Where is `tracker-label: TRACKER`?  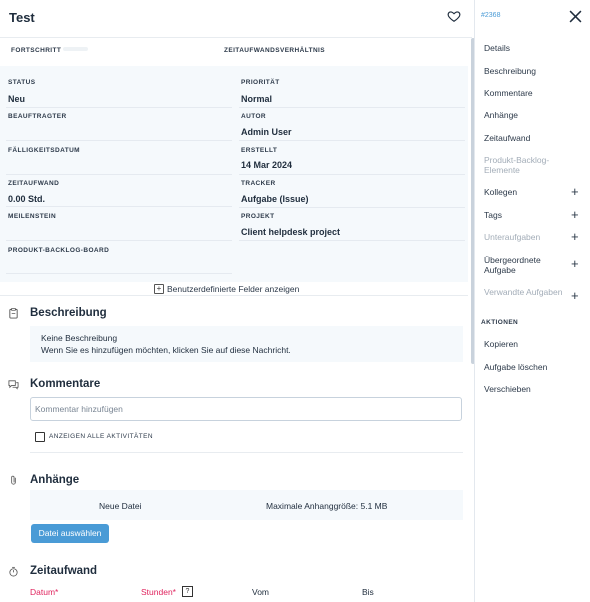
tracker-label: TRACKER is located at coordinates (258, 183).